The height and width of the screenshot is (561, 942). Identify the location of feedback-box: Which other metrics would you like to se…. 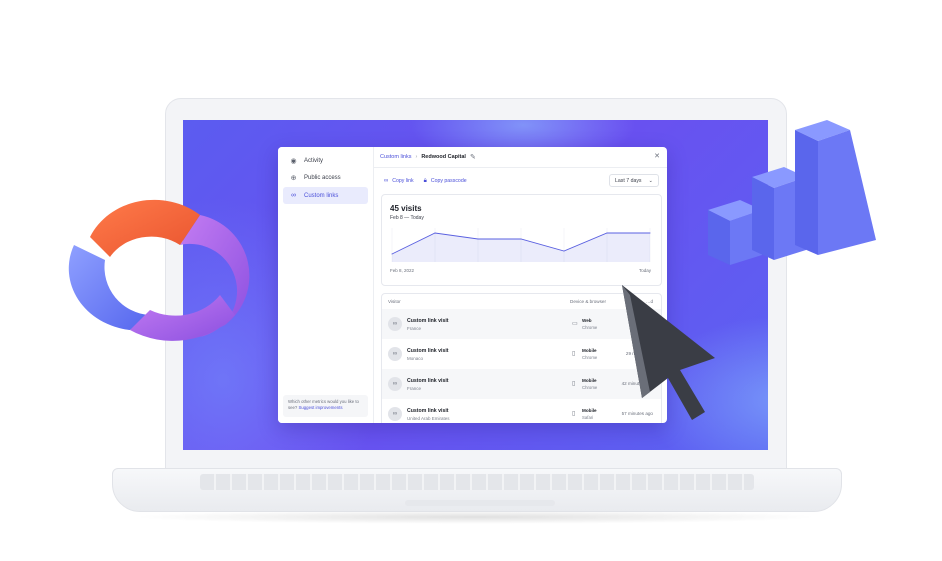
(325, 406).